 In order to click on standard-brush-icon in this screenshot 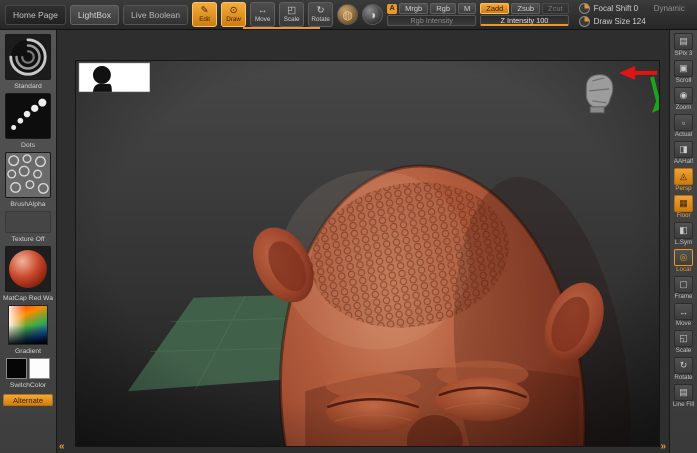, I will do `click(28, 57)`.